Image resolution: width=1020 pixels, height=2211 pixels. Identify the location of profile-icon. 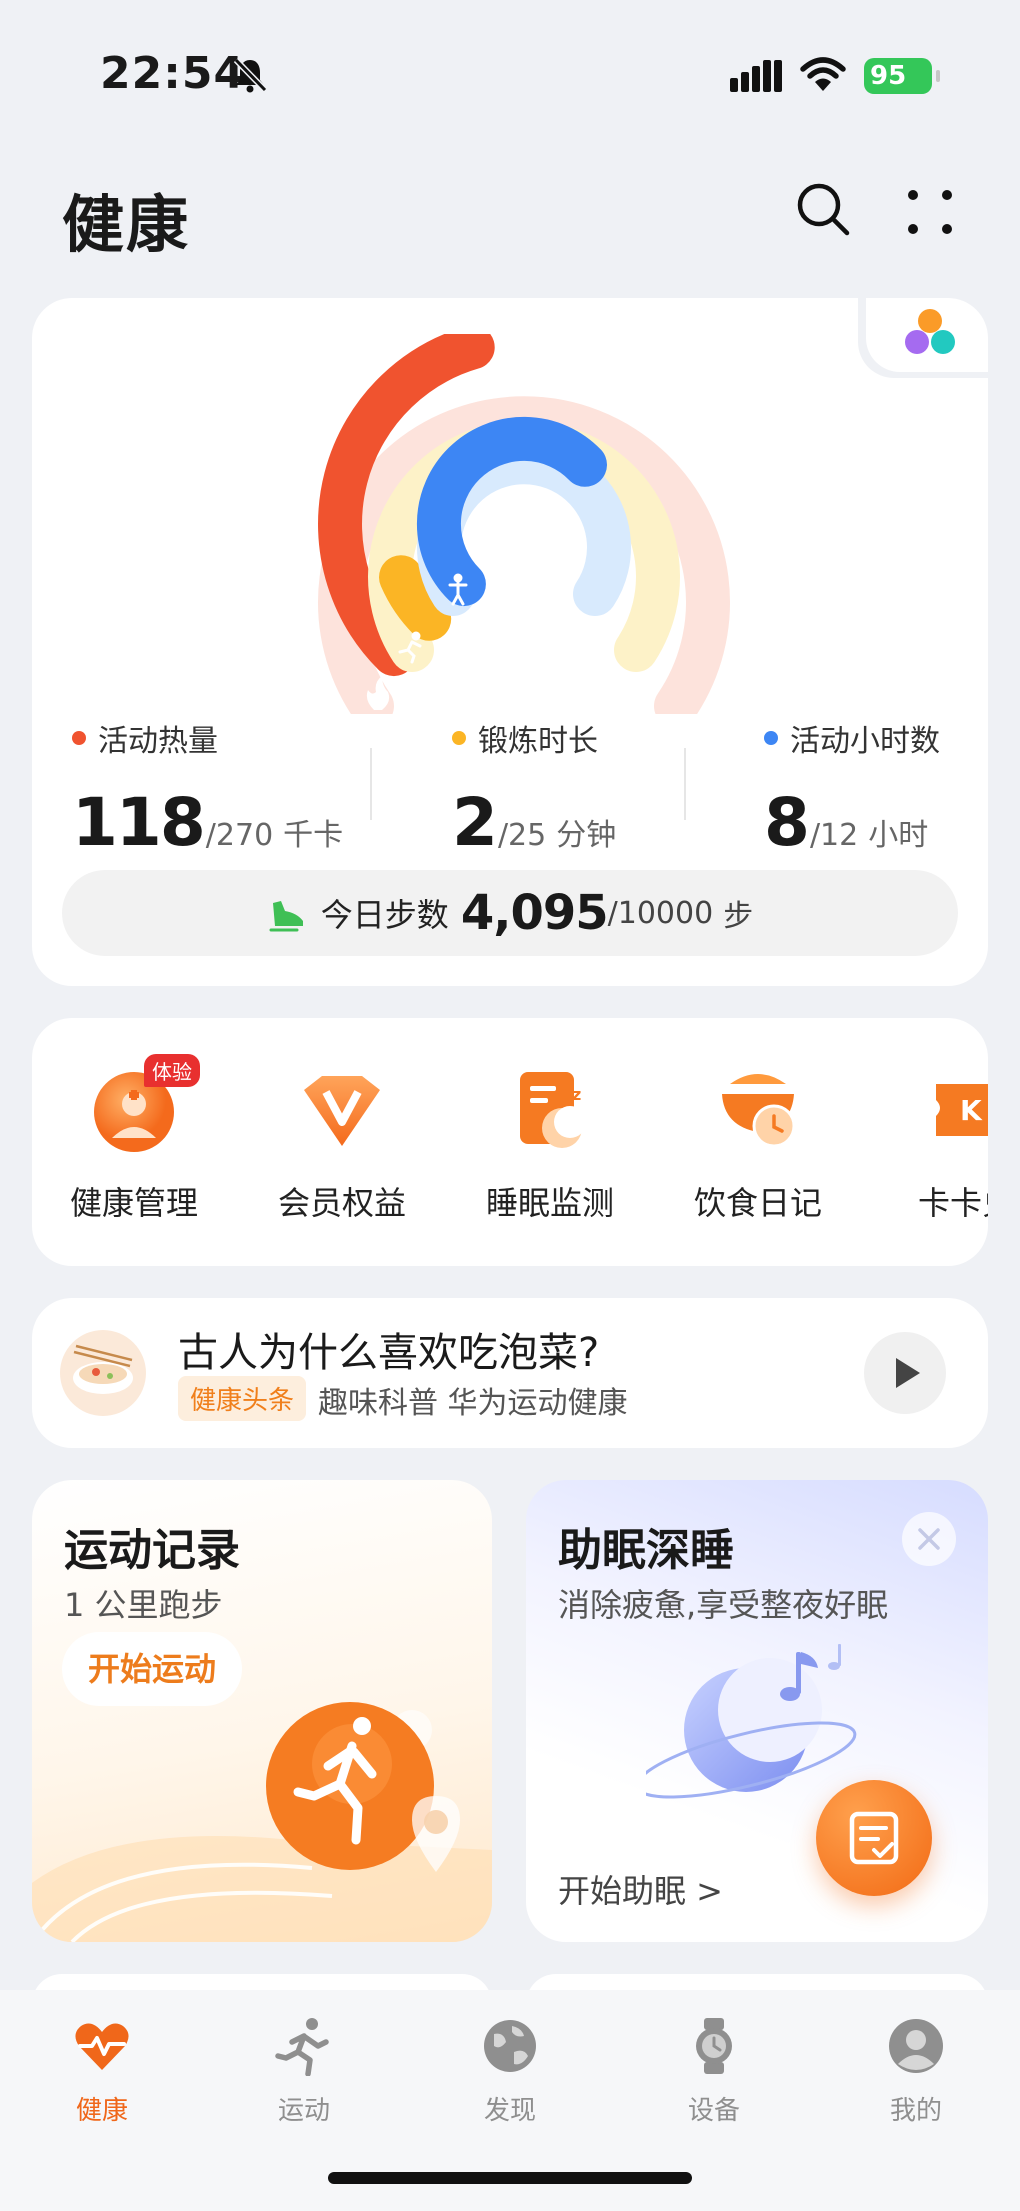
(916, 2046).